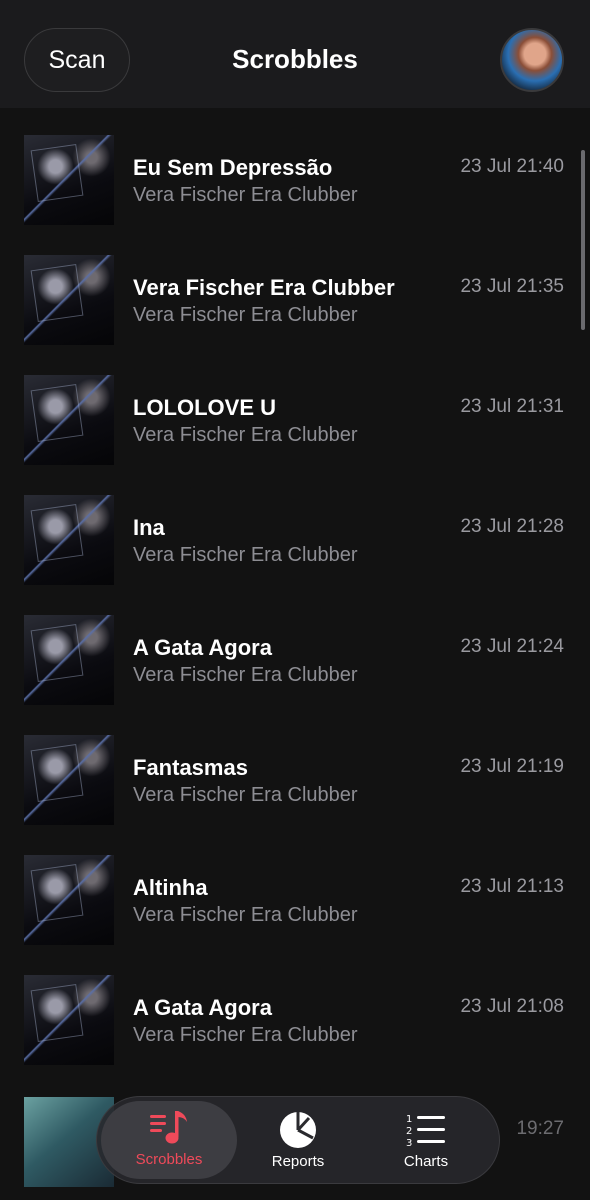  What do you see at coordinates (532, 60) in the screenshot?
I see `user-avatar` at bounding box center [532, 60].